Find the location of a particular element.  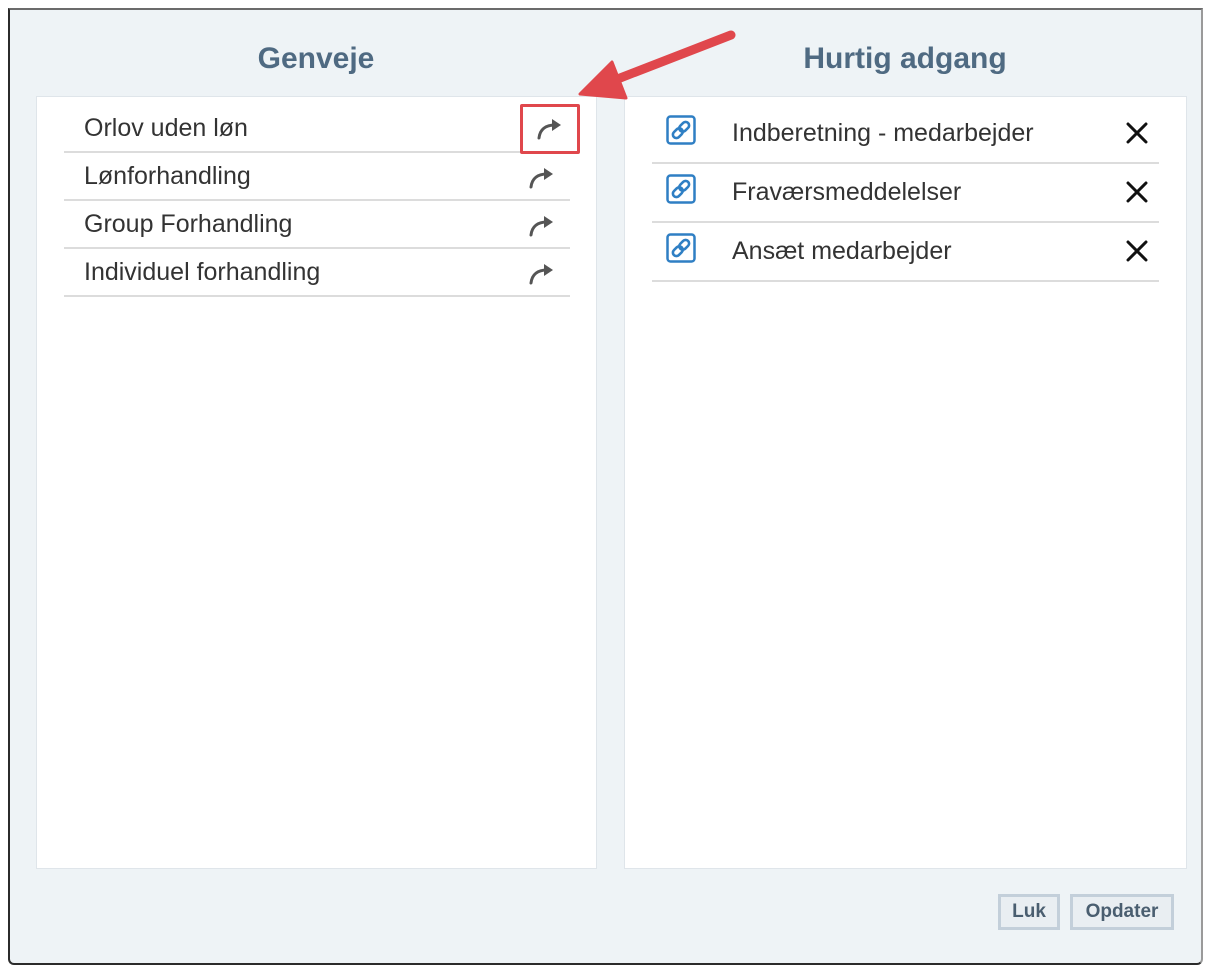

shortcut-label: Orlov uden løn is located at coordinates (166, 128).